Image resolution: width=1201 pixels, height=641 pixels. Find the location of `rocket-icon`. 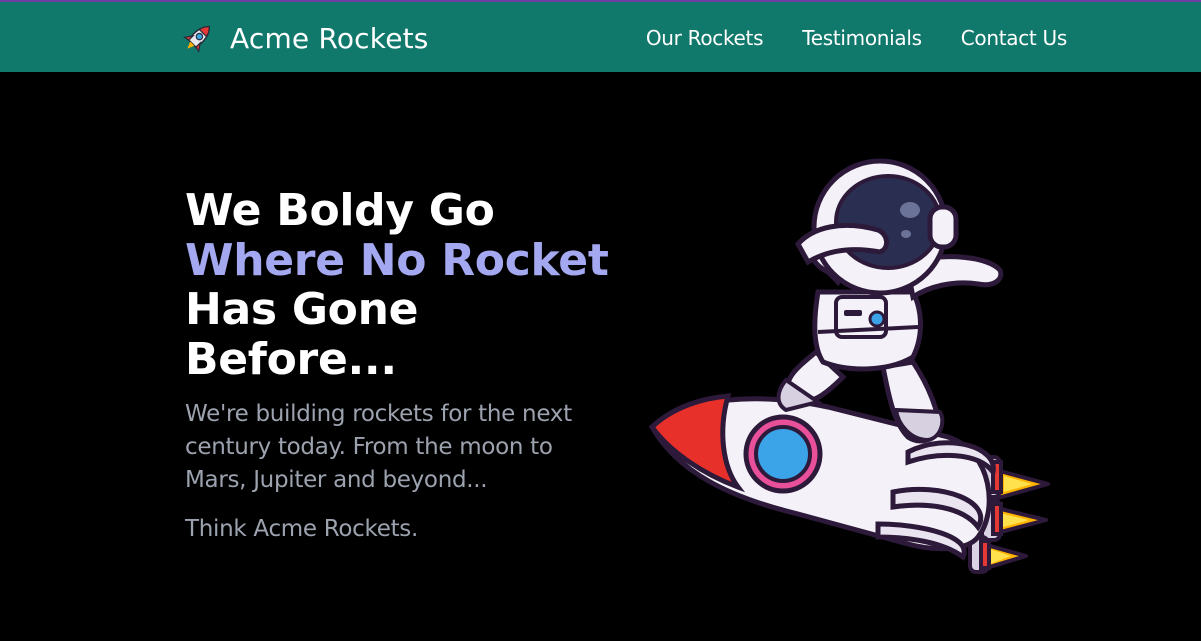

rocket-icon is located at coordinates (196, 39).